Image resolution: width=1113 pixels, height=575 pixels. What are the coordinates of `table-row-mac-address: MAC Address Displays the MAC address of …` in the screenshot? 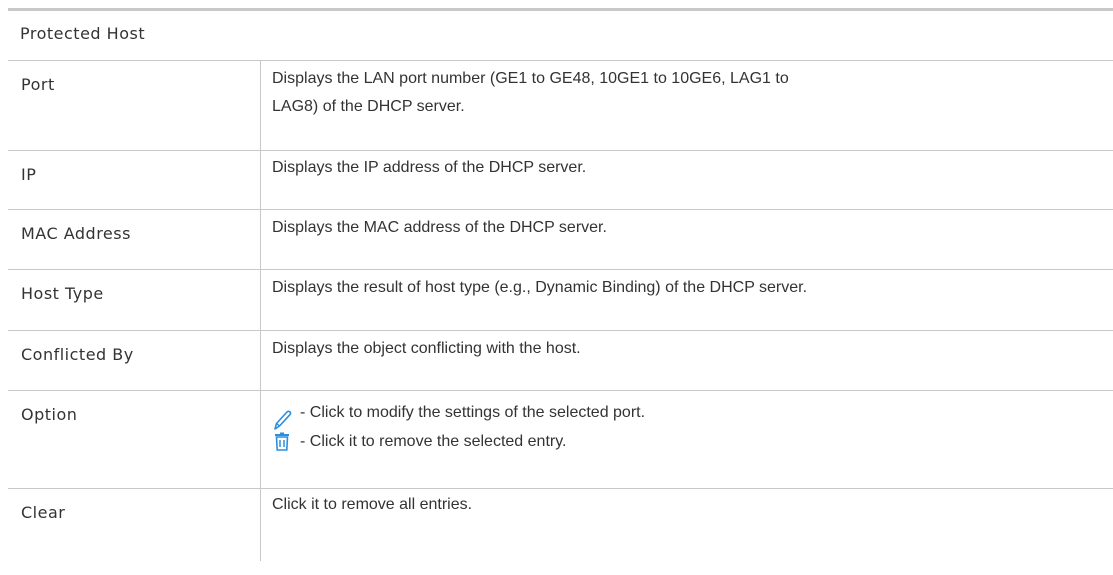 It's located at (560, 240).